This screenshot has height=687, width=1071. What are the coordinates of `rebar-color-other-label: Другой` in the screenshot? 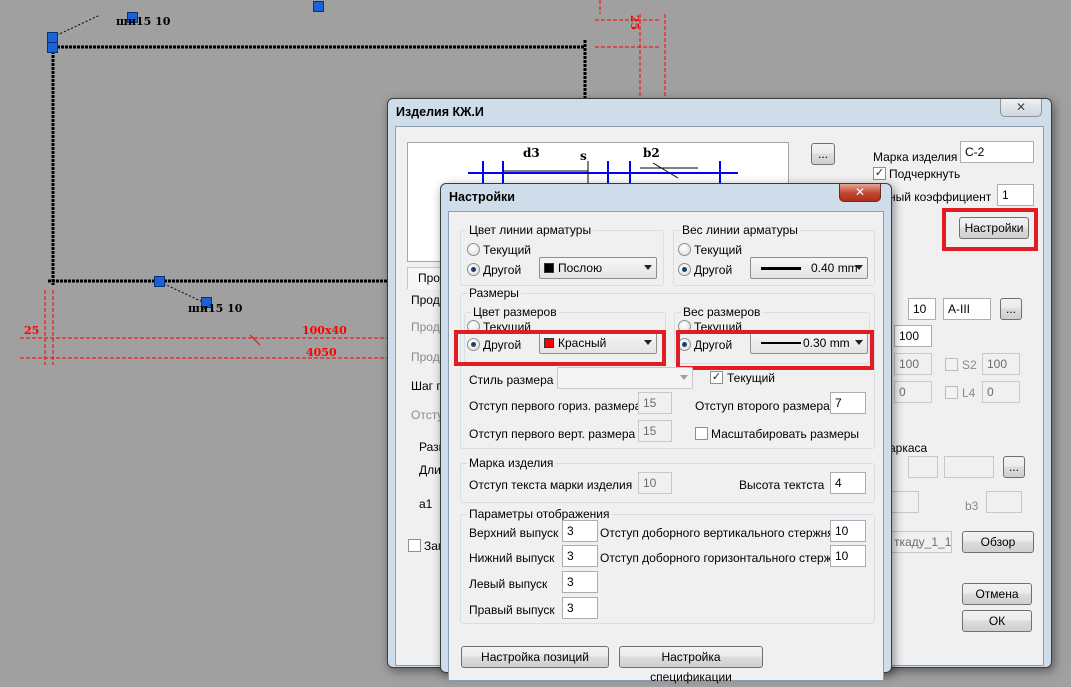 It's located at (502, 270).